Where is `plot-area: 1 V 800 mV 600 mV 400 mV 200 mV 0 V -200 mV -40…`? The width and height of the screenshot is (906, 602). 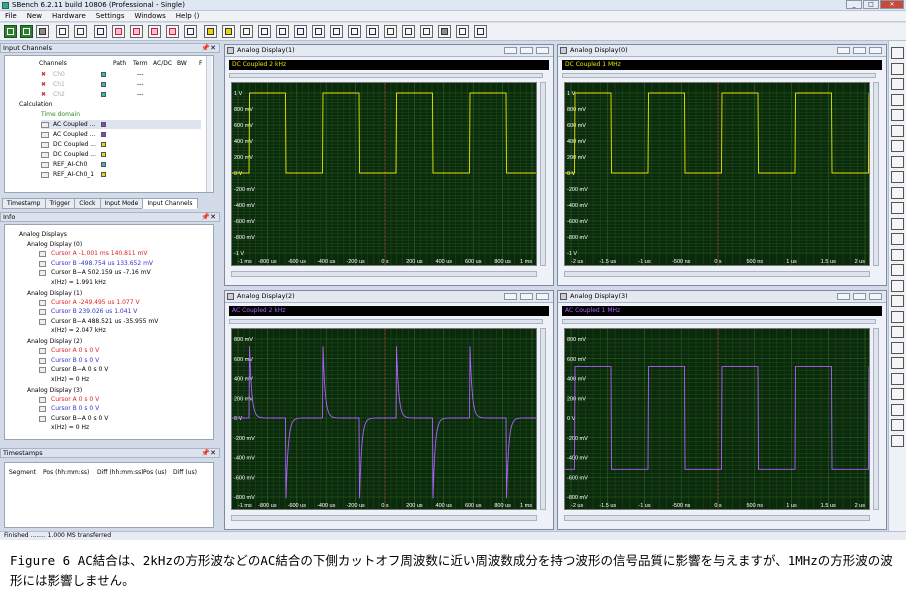
plot-area: 1 V 800 mV 600 mV 400 mV 200 mV 0 V -200 mV -40… is located at coordinates (384, 174).